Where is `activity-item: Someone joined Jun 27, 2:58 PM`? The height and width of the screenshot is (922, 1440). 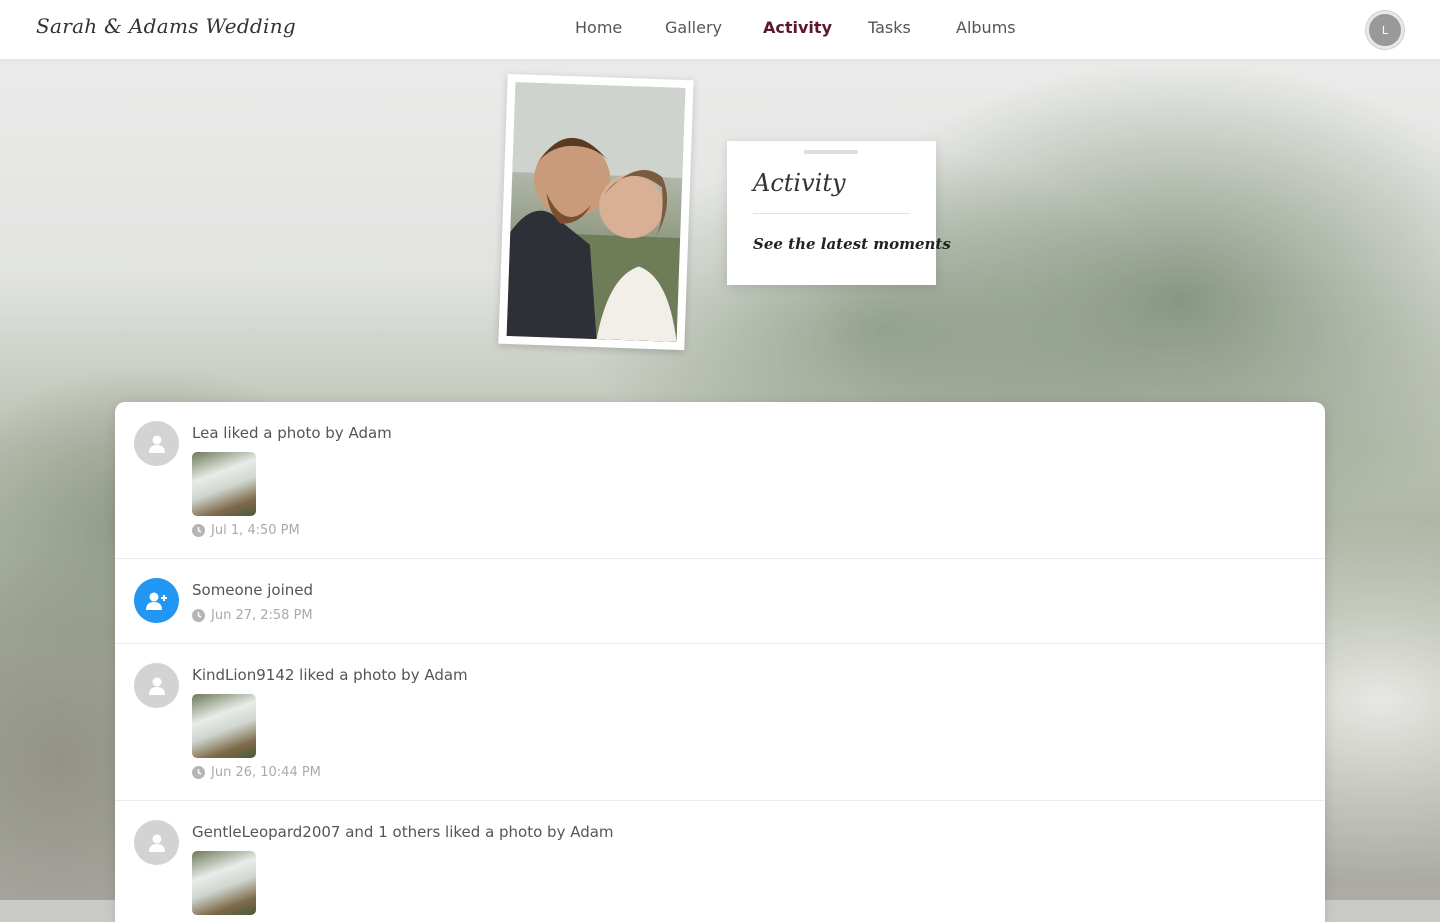
activity-item: Someone joined Jun 27, 2:58 PM is located at coordinates (720, 601).